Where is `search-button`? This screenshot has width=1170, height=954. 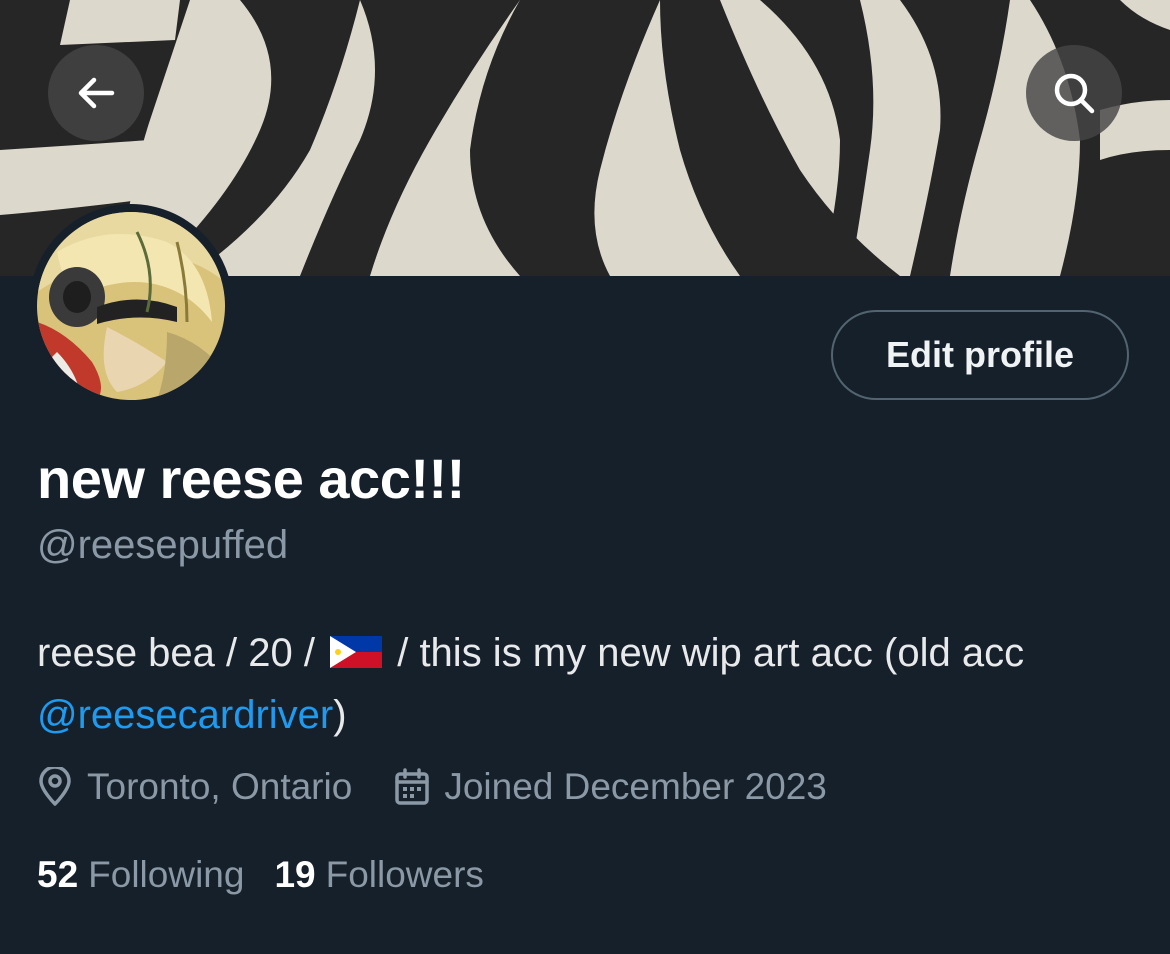
search-button is located at coordinates (1074, 93).